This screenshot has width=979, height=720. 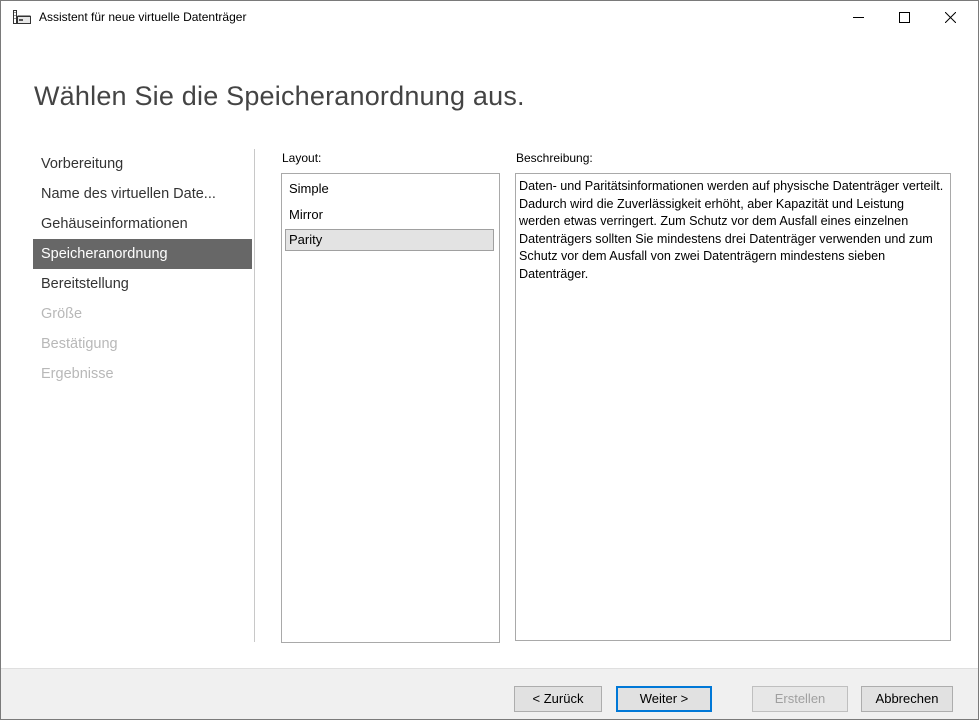 I want to click on nav-item-speicheranordnung: Speicheranordnung, so click(x=142, y=254).